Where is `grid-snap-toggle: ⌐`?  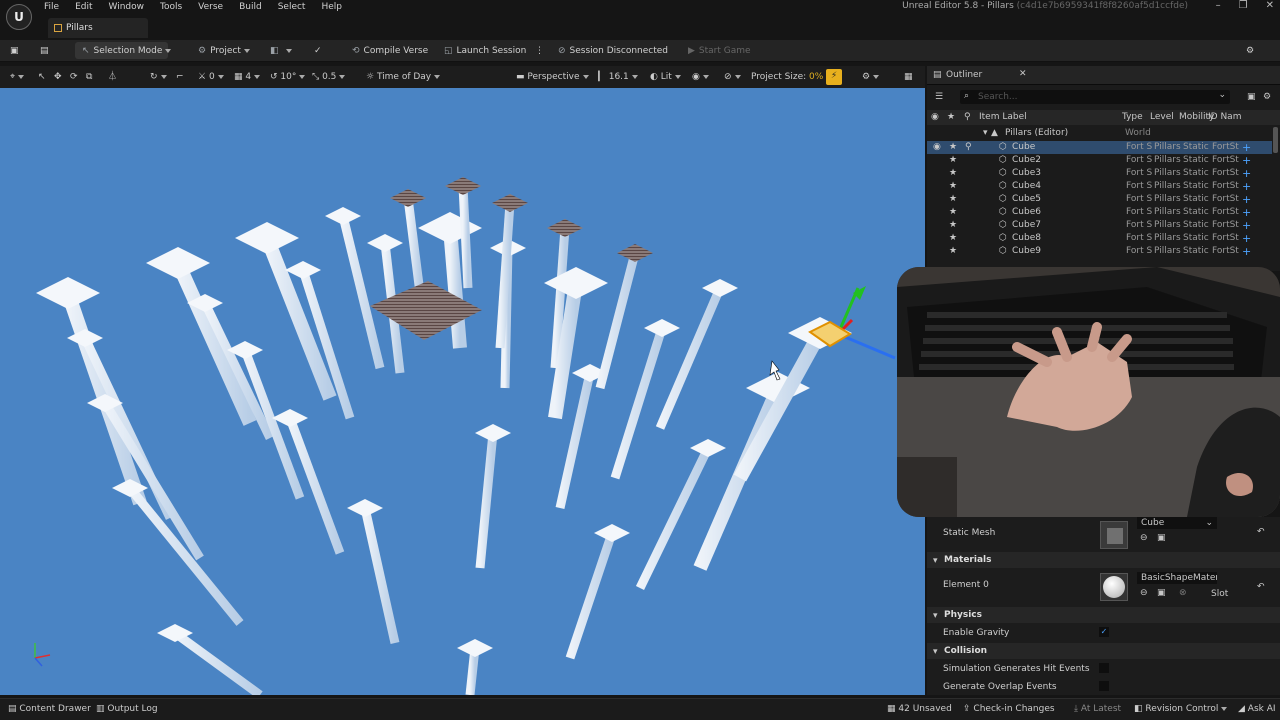
grid-snap-toggle: ⌐ is located at coordinates (180, 77).